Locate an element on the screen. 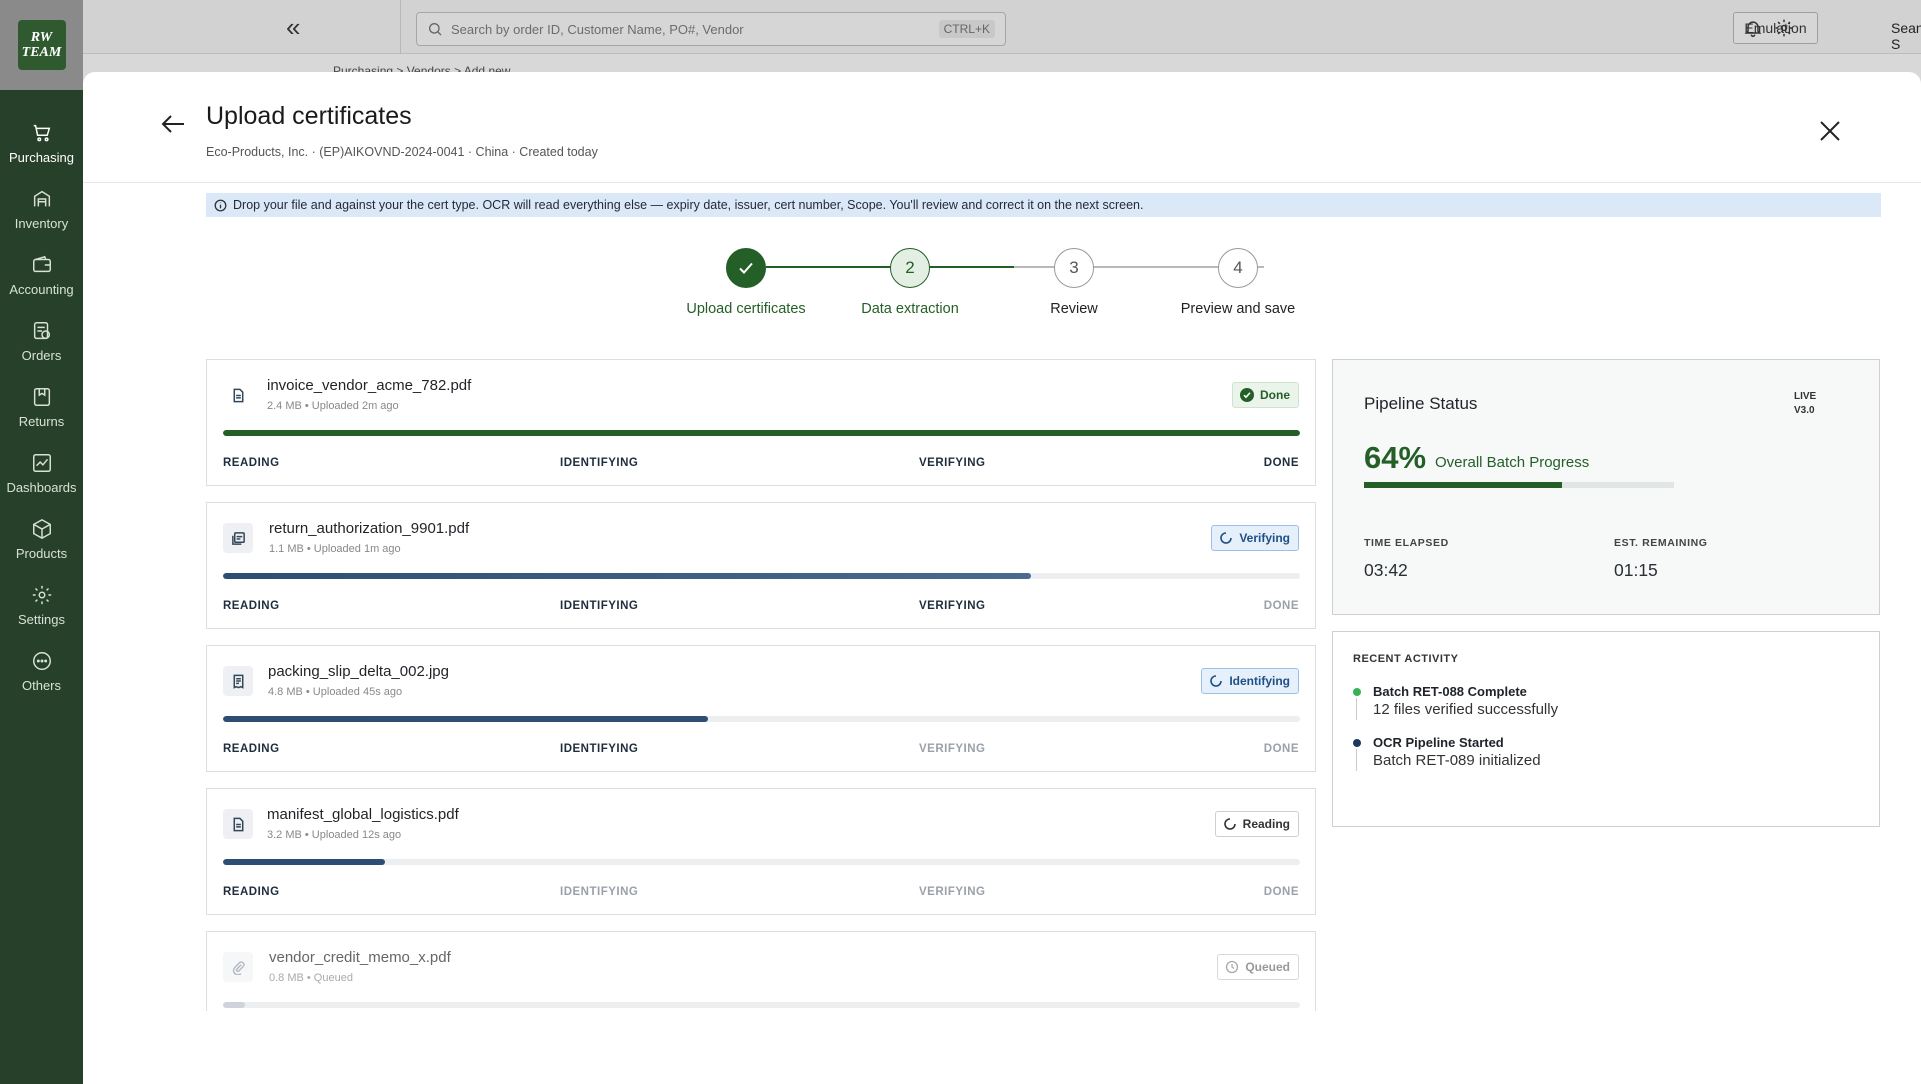 The image size is (1921, 1084). status-badge: Reading is located at coordinates (1256, 824).